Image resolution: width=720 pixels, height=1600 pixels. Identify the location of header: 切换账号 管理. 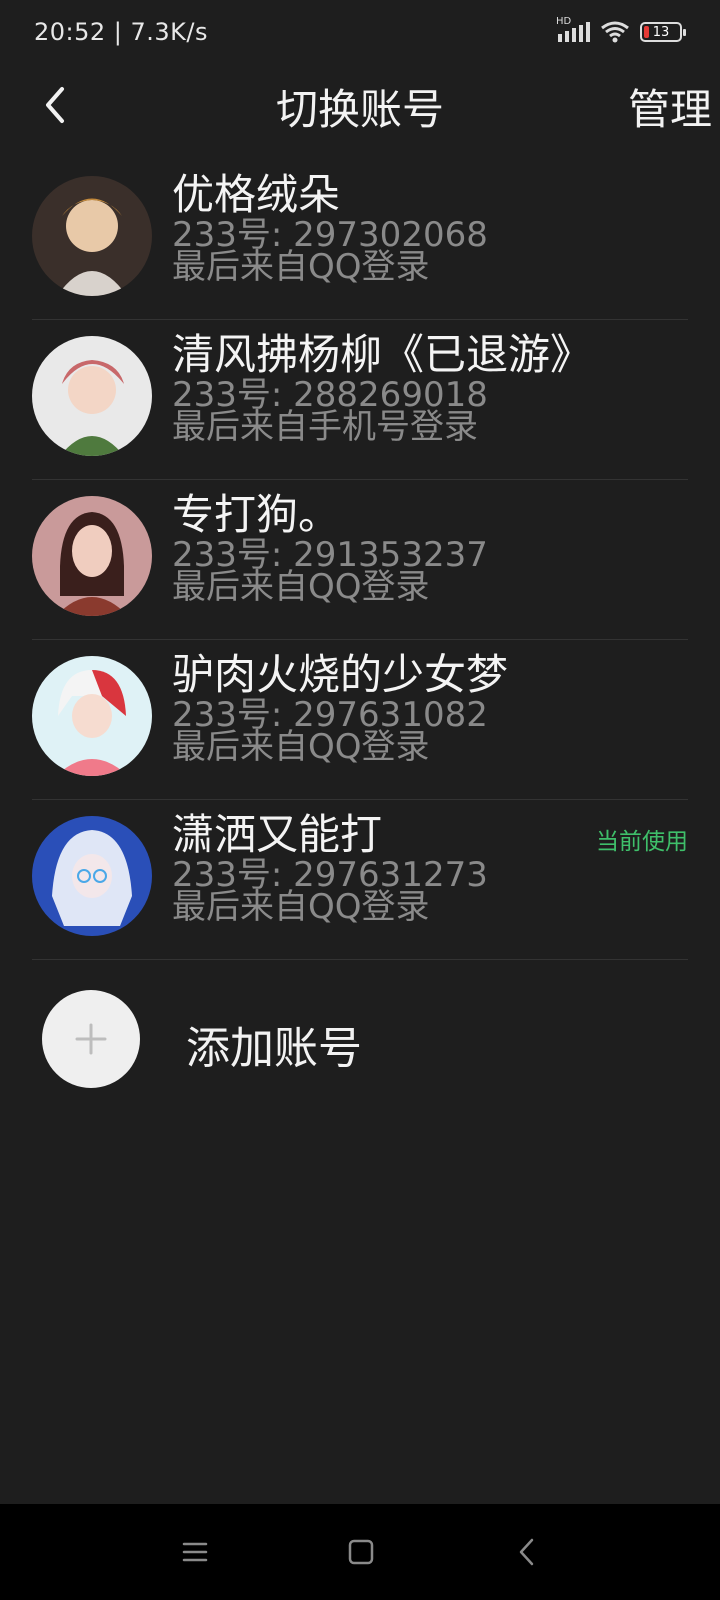
(360, 105).